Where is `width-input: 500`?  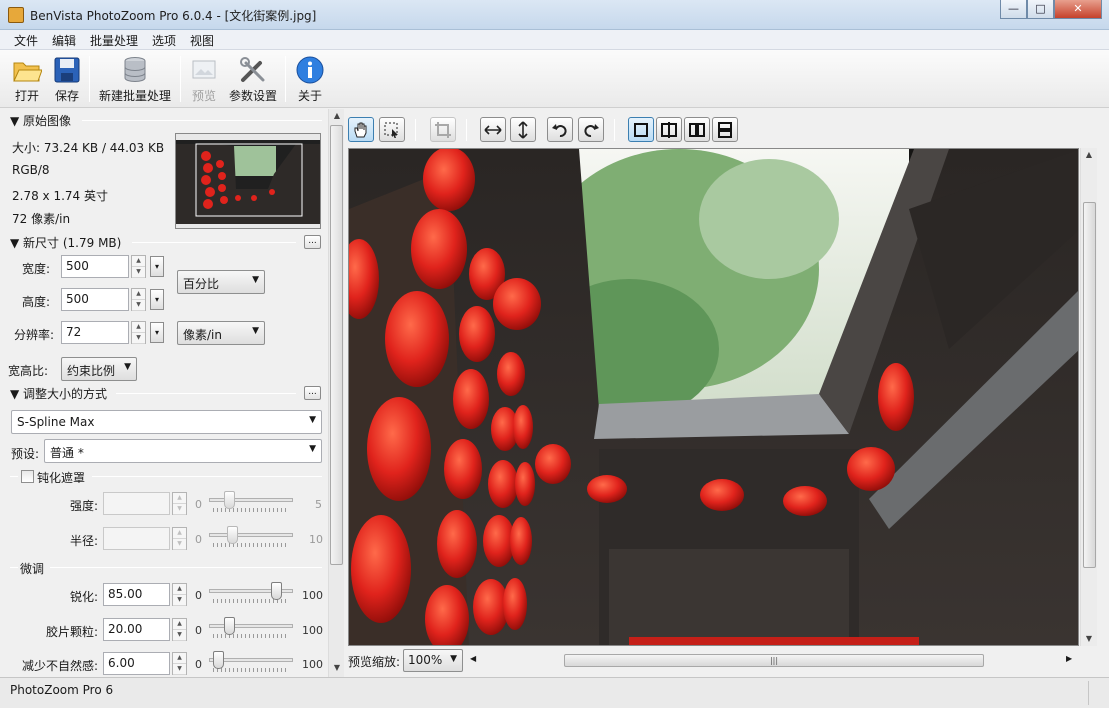
width-input: 500 is located at coordinates (95, 266).